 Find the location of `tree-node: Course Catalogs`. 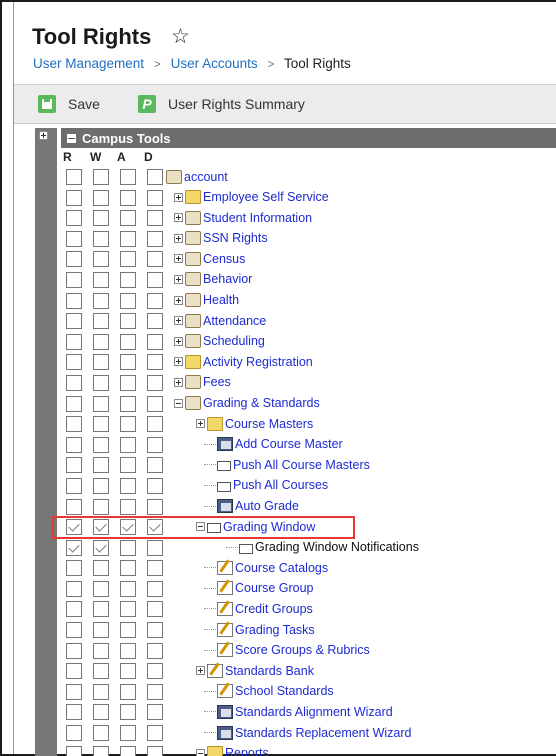

tree-node: Course Catalogs is located at coordinates (266, 567).